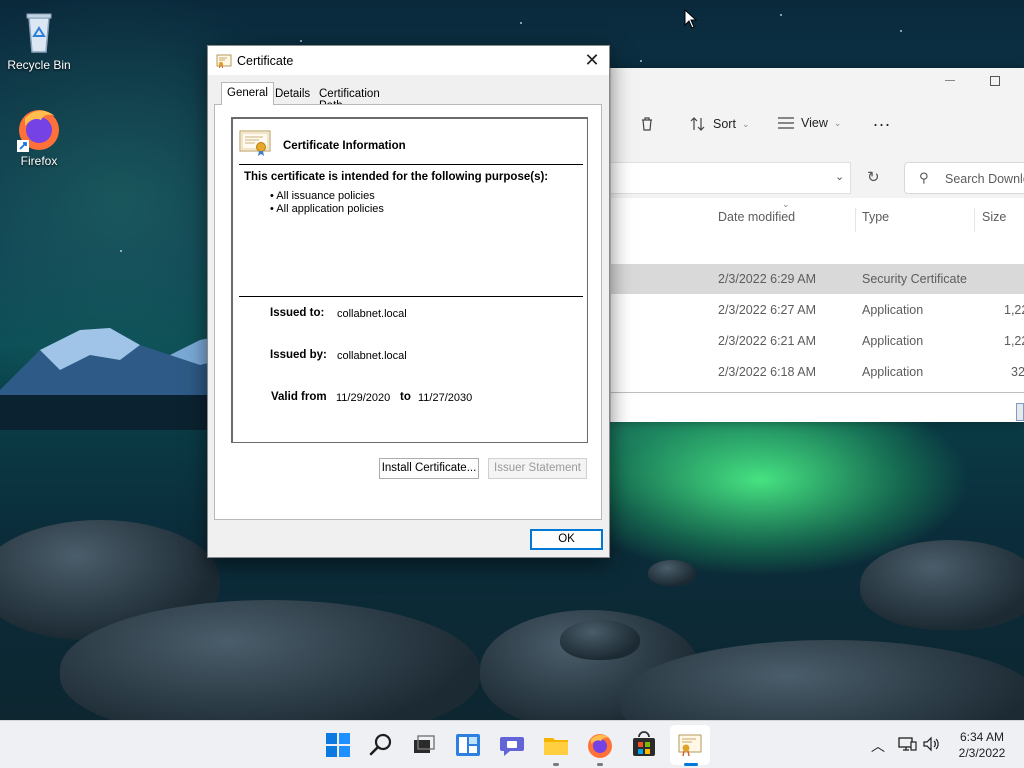 The height and width of the screenshot is (768, 1024). Describe the element at coordinates (817, 279) in the screenshot. I see `table-row: 2/3/2022 6:29 AM Security Certificate` at that location.